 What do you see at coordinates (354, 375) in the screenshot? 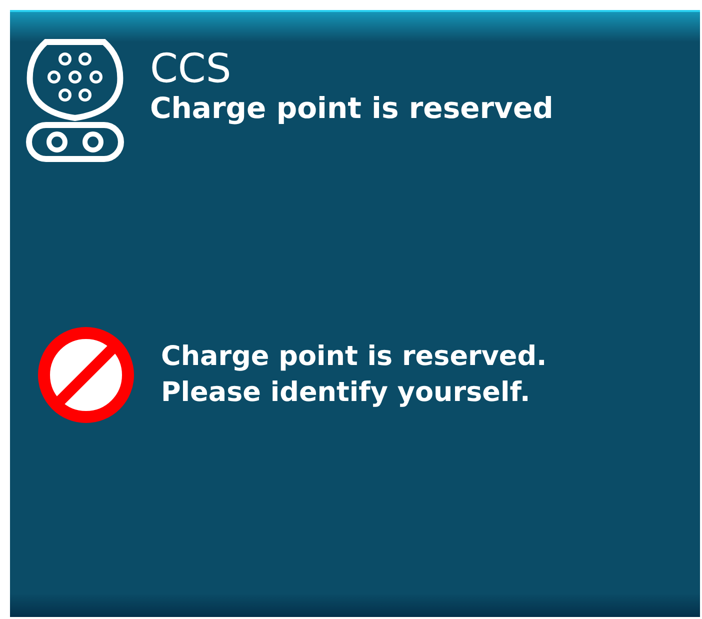
I see `message-text: Charge point is reserved. Please identify yourself.` at bounding box center [354, 375].